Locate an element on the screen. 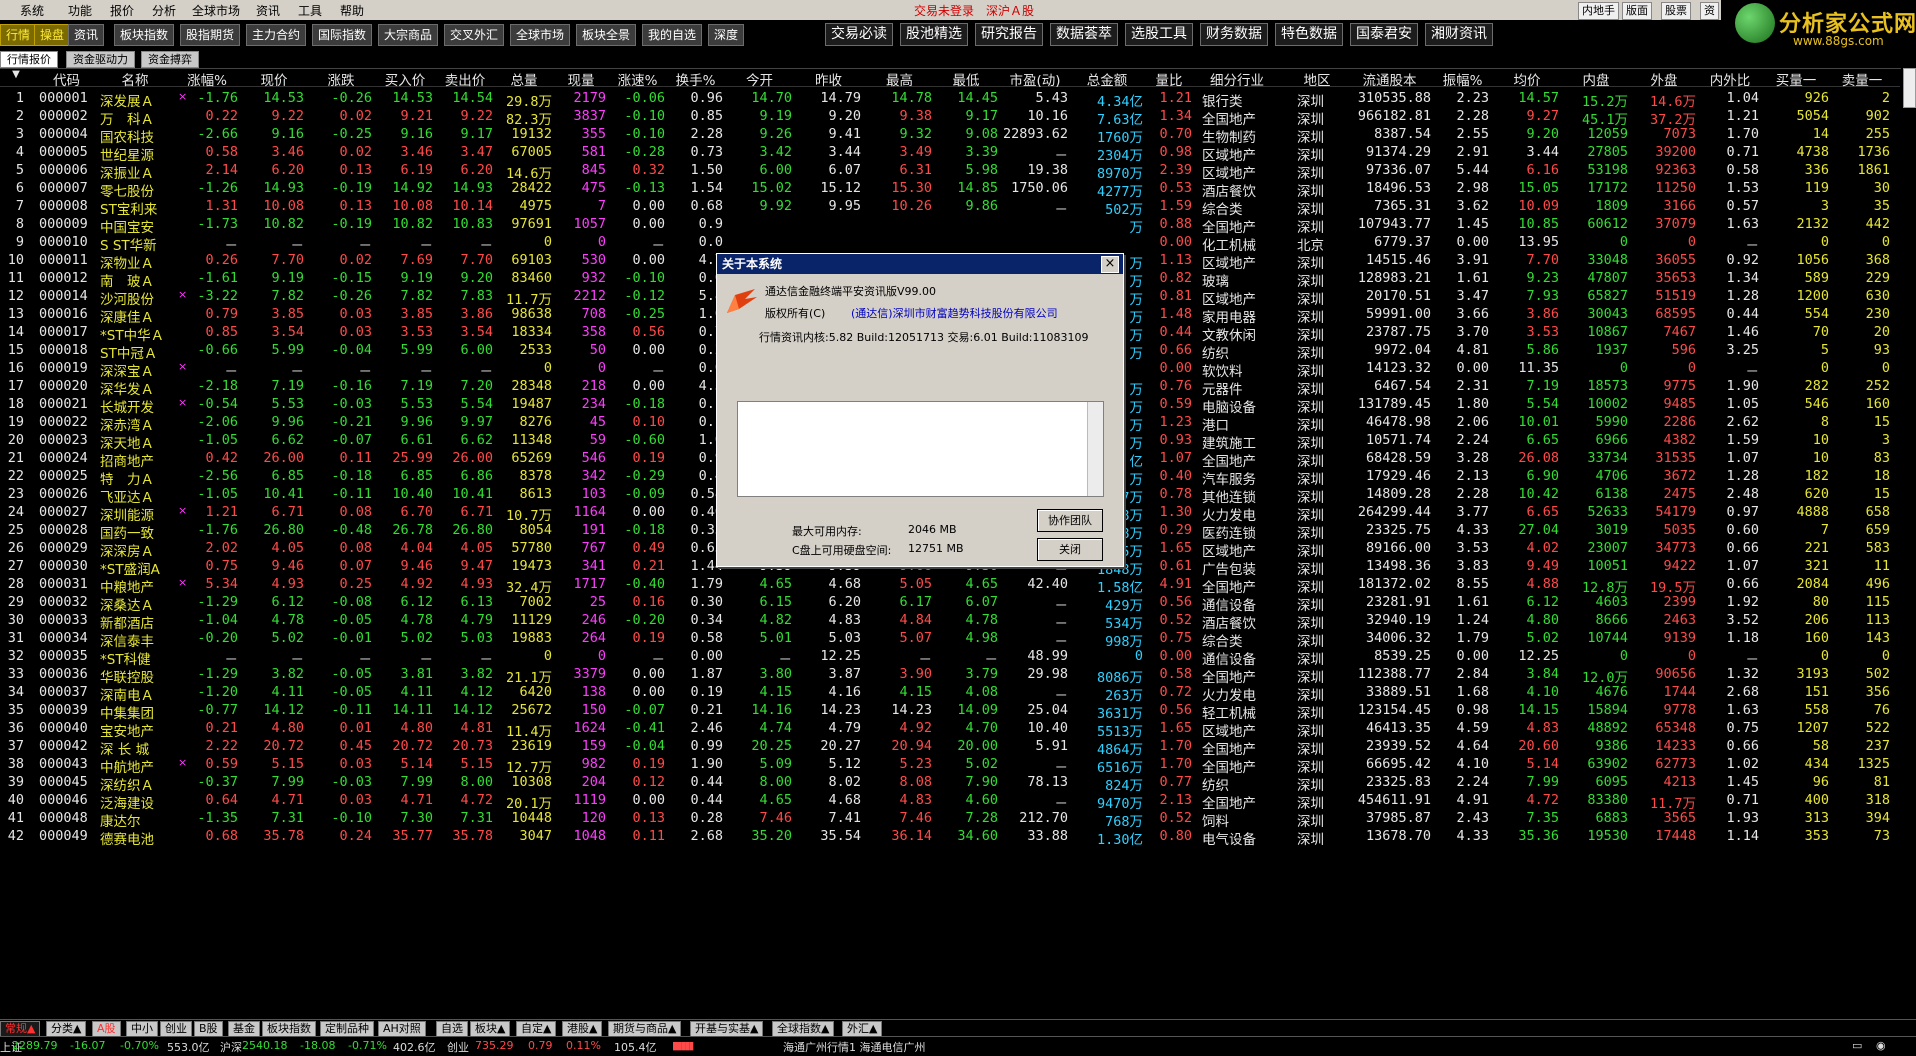  column-header: 现量 is located at coordinates (581, 79).